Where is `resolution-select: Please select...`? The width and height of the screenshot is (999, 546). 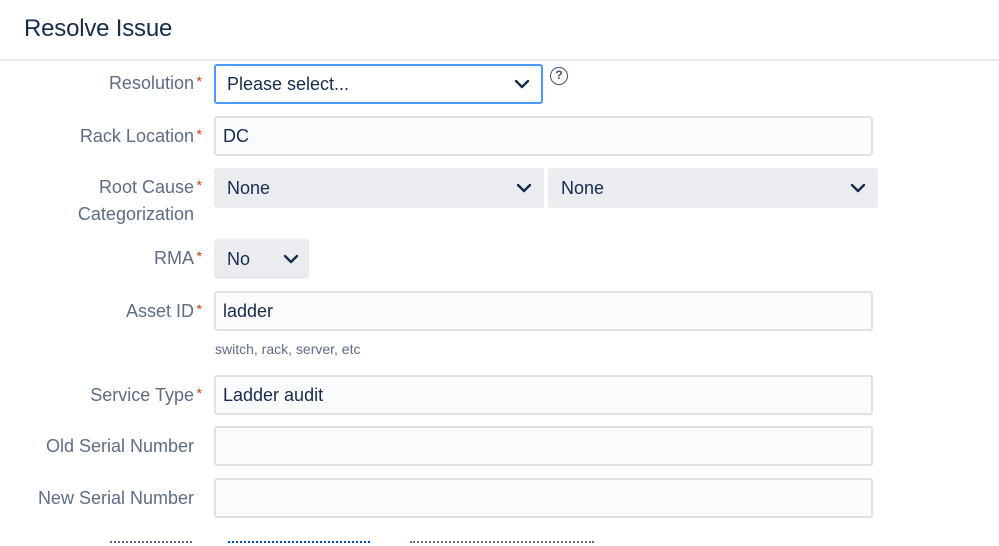 resolution-select: Please select... is located at coordinates (378, 84).